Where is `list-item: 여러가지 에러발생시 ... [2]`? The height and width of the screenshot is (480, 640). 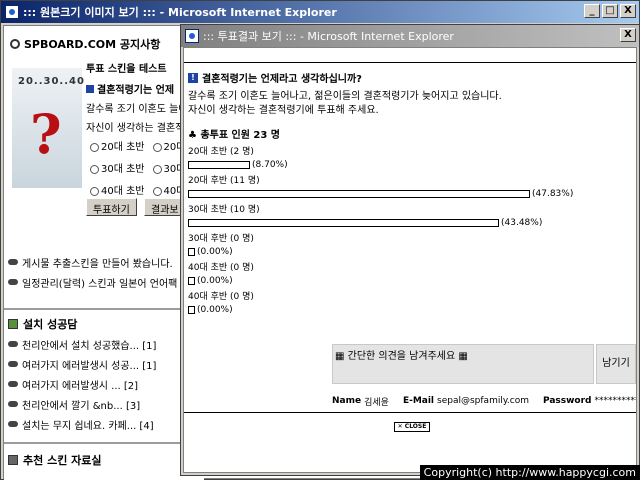 list-item: 여러가지 에러발생시 ... [2] is located at coordinates (103, 384).